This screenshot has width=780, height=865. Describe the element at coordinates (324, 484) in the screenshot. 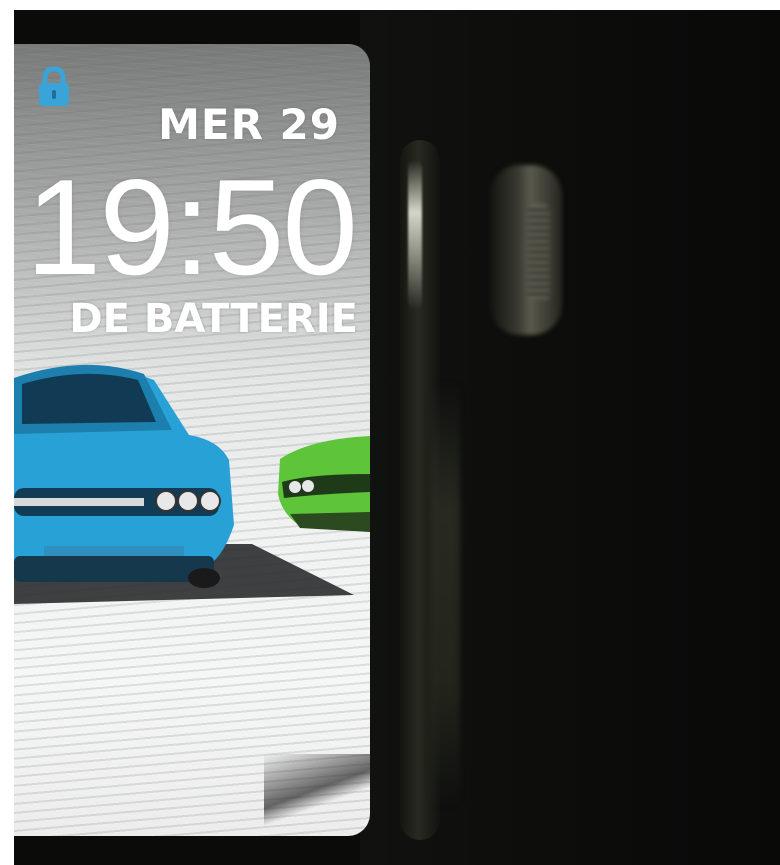

I see `green-car-image` at that location.